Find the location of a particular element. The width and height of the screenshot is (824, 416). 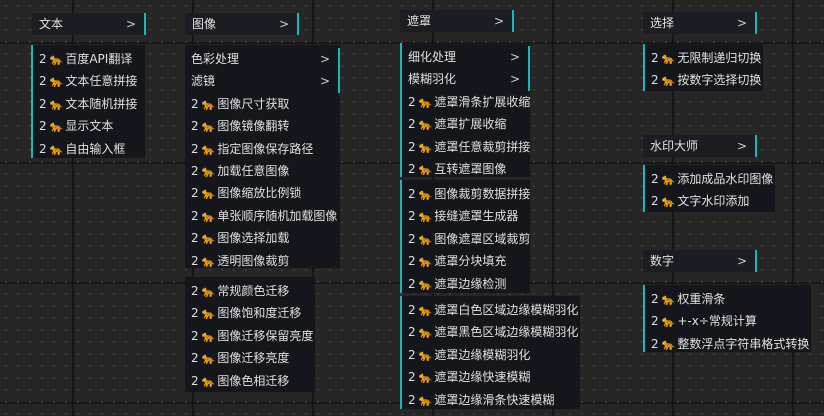

menu-item: 2 🐆 文本随机拼接 is located at coordinates (89, 104).